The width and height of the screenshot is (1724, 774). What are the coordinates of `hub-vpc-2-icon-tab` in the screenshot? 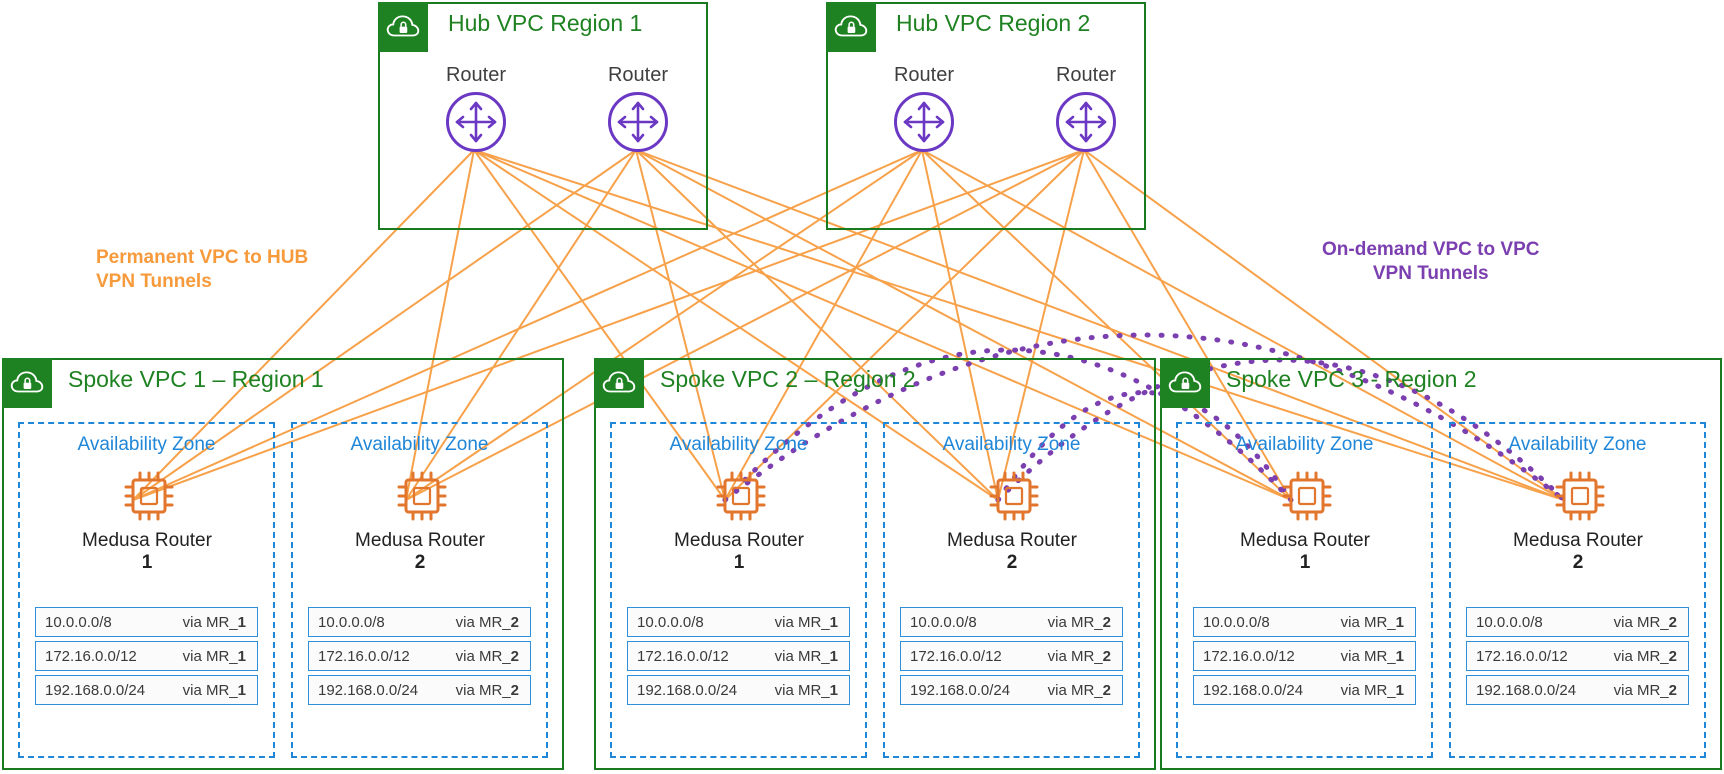 It's located at (851, 27).